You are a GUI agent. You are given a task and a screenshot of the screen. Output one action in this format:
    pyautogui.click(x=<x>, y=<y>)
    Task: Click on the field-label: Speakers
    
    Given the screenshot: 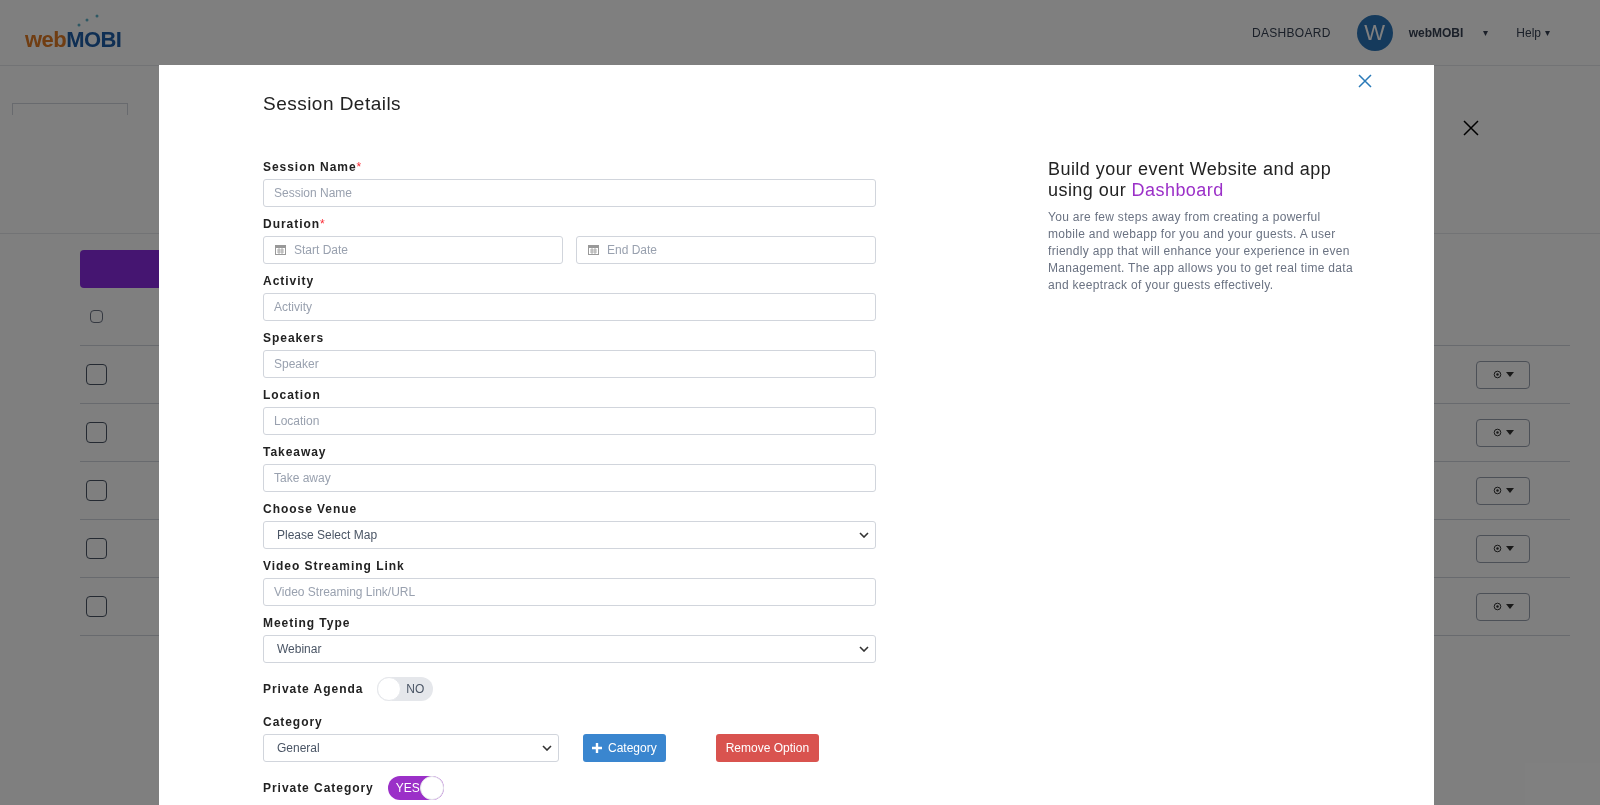 What is the action you would take?
    pyautogui.click(x=294, y=338)
    